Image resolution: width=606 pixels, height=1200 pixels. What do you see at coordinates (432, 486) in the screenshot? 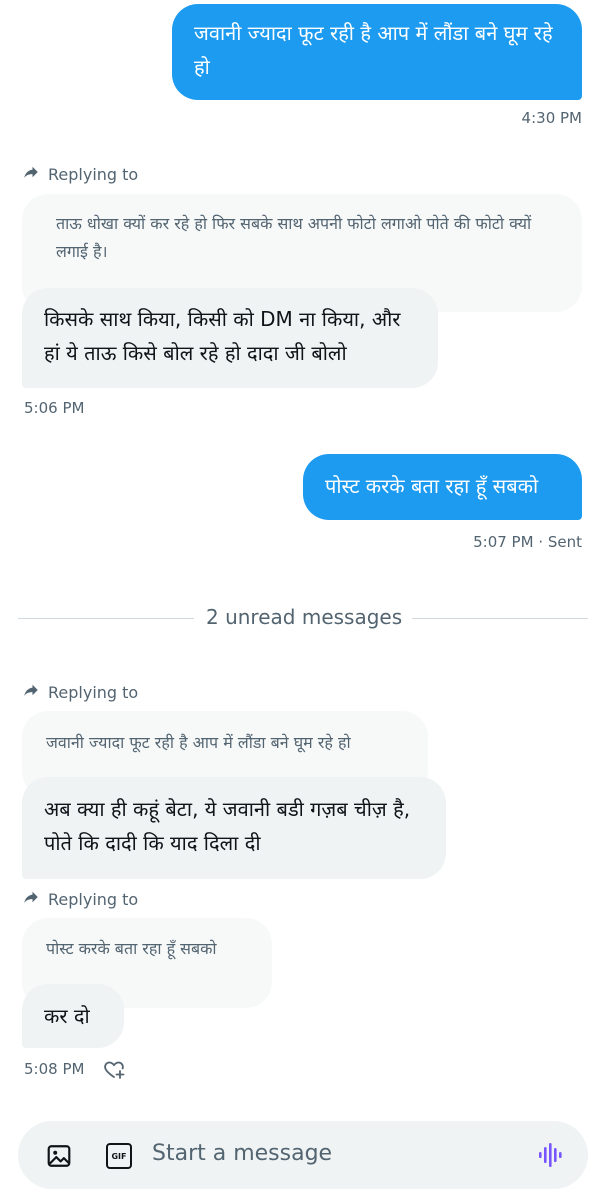
I see `message-text: पोस्ट करके बता रहा हूँ सबको` at bounding box center [432, 486].